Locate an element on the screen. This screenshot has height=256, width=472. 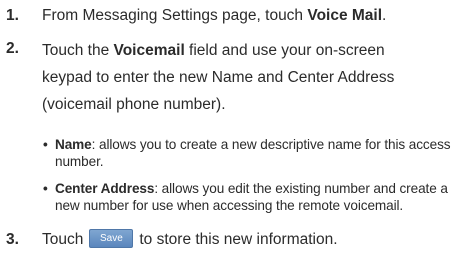
step-text-part: From Messaging Settings page, touch is located at coordinates (175, 15).